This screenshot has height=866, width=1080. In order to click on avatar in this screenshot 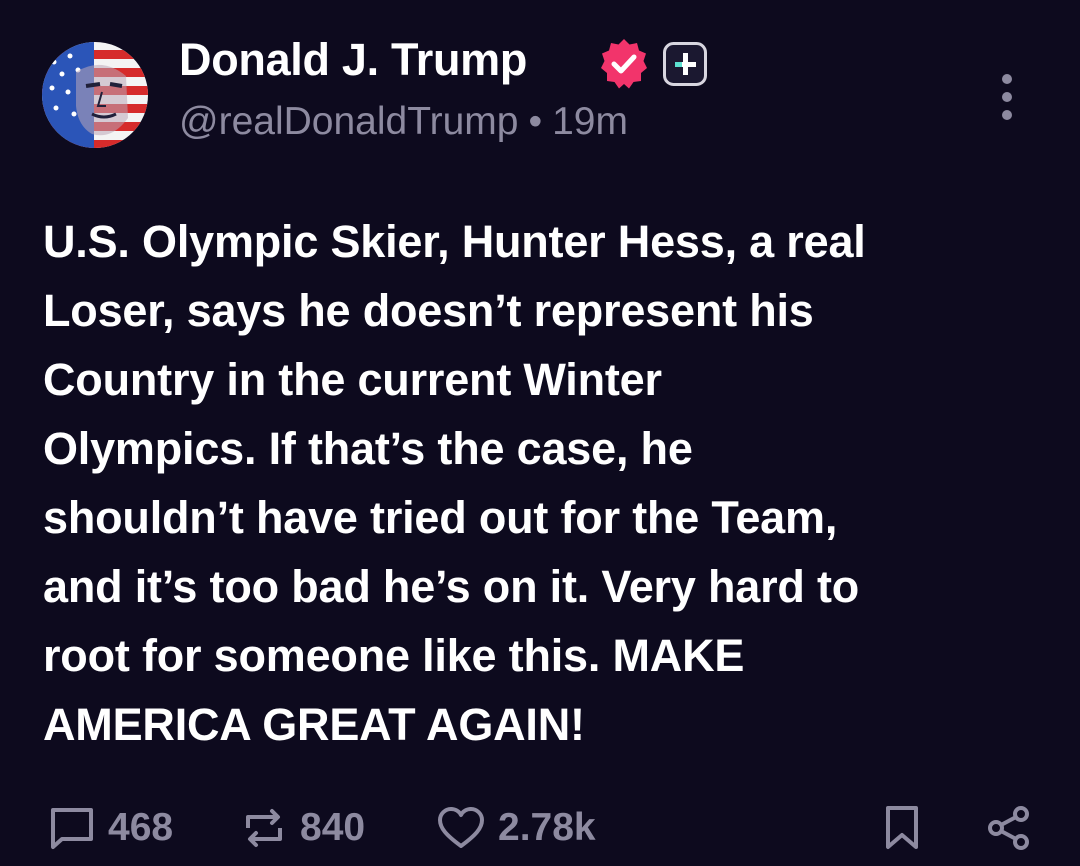, I will do `click(95, 95)`.